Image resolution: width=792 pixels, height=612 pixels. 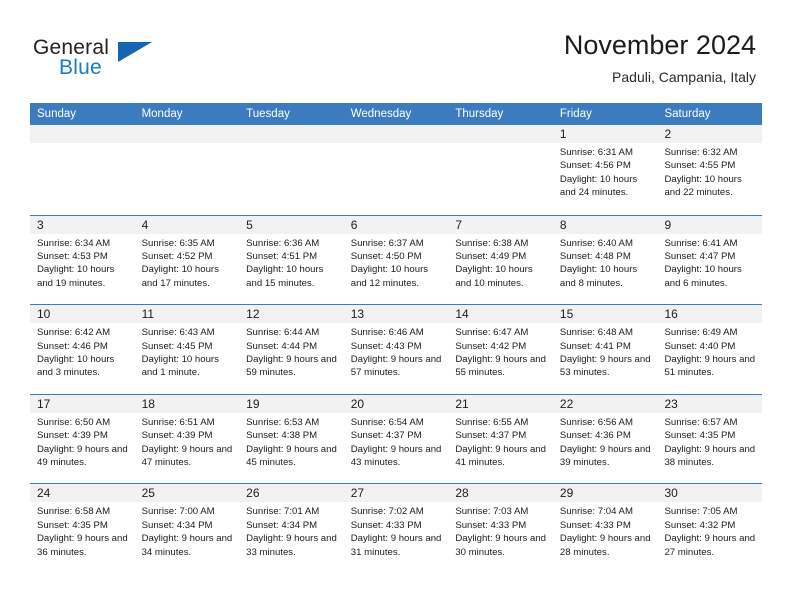 What do you see at coordinates (82, 403) in the screenshot?
I see `day-number-band: 17` at bounding box center [82, 403].